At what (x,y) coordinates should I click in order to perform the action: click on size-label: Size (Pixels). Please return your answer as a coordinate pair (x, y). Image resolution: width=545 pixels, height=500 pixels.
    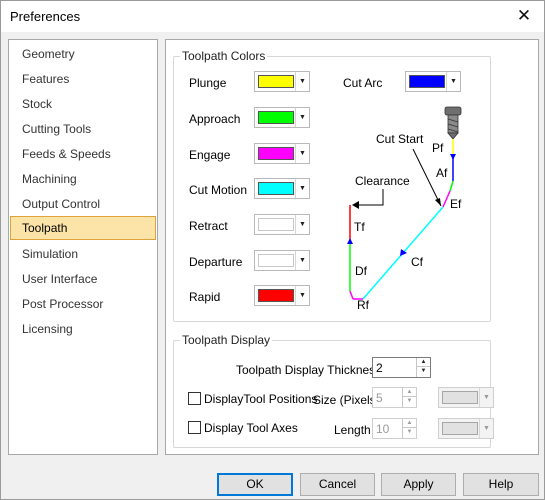
    Looking at the image, I should click on (346, 400).